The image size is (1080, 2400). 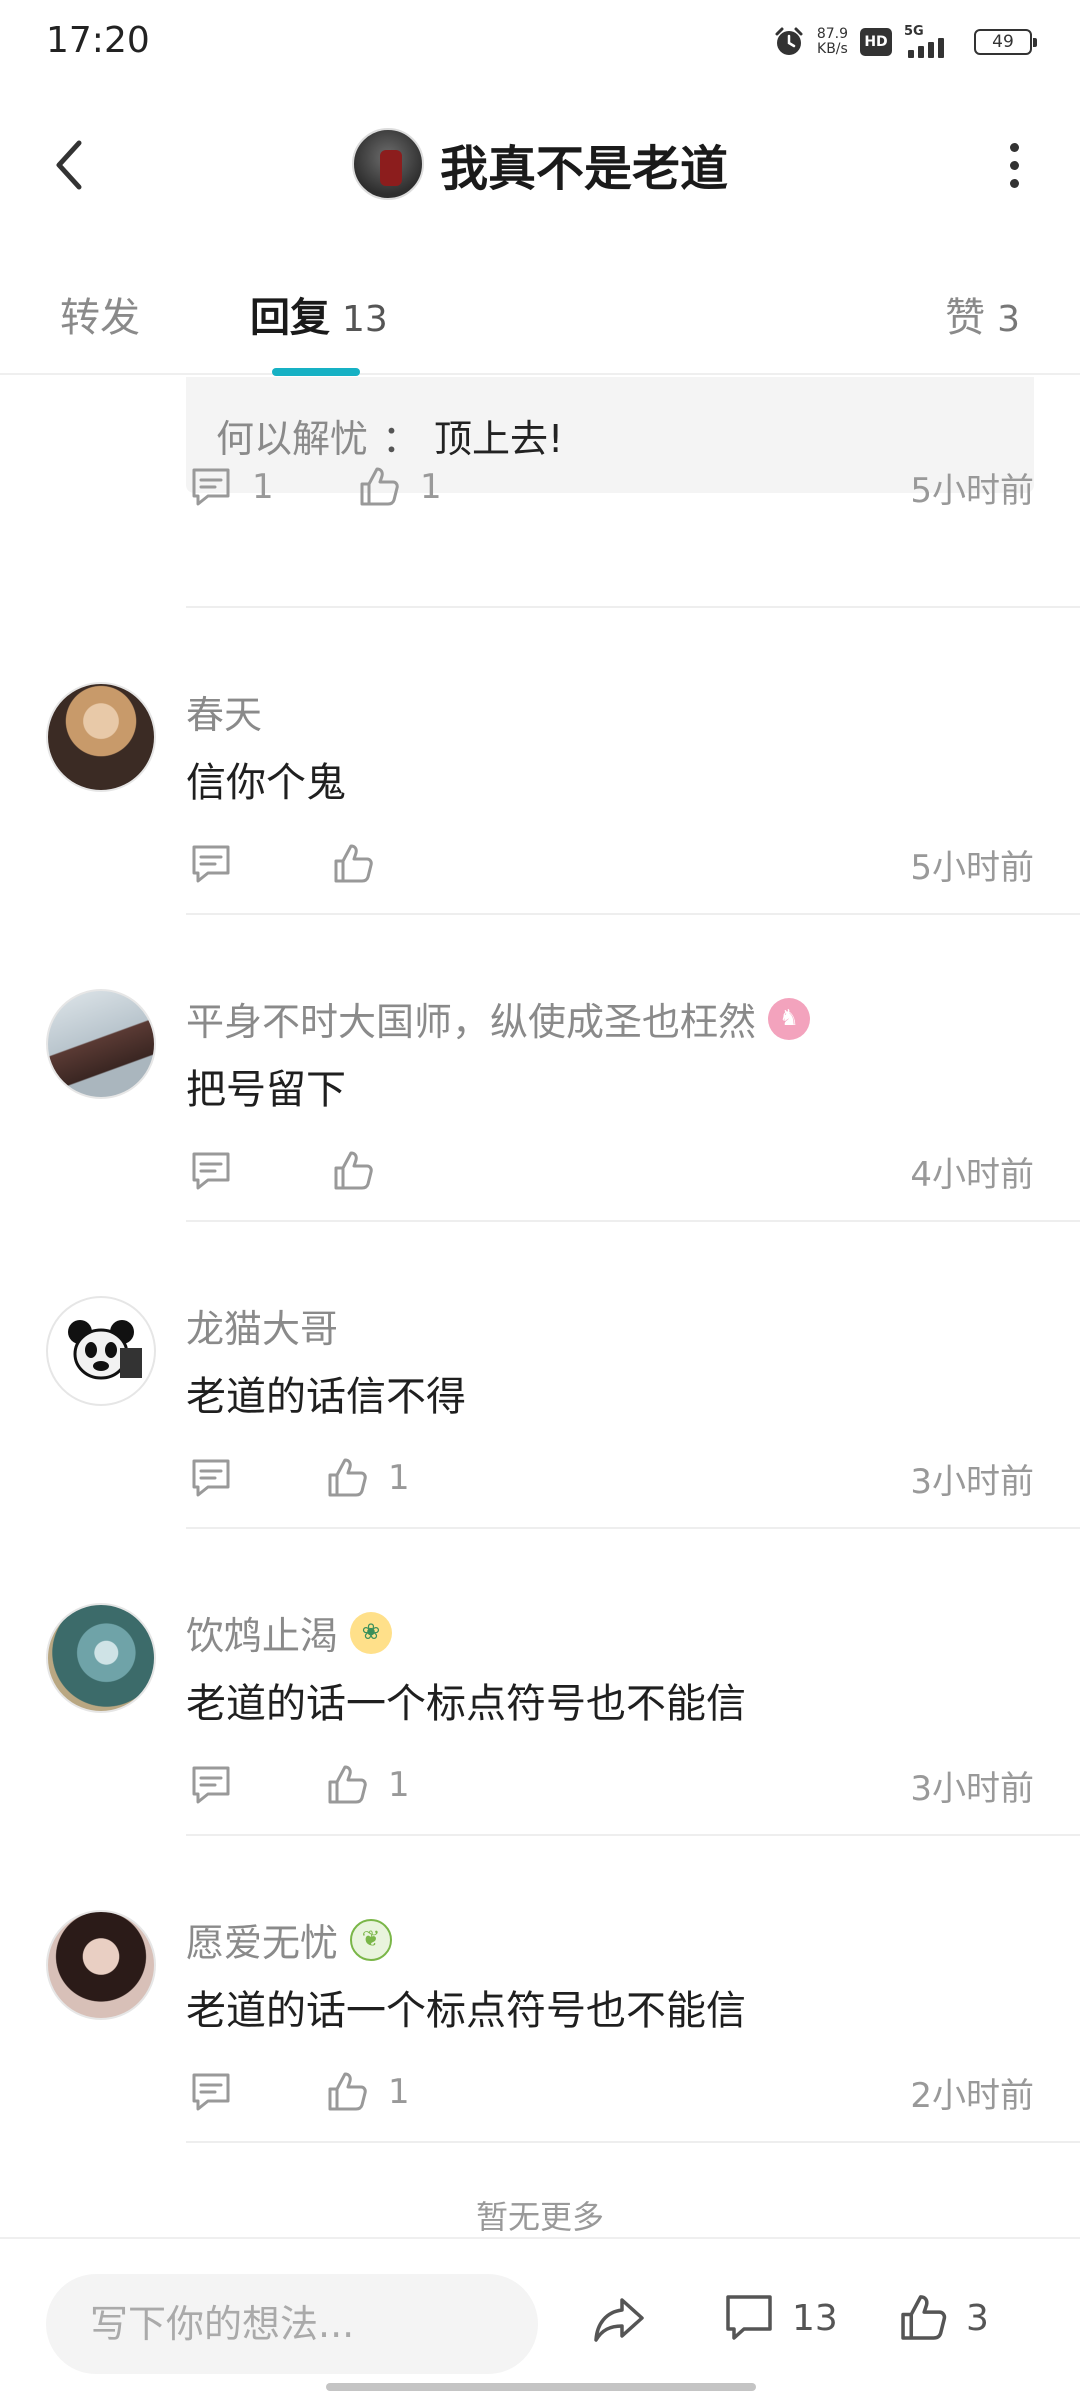 I want to click on network-speed-unit: KB/s, so click(x=832, y=49).